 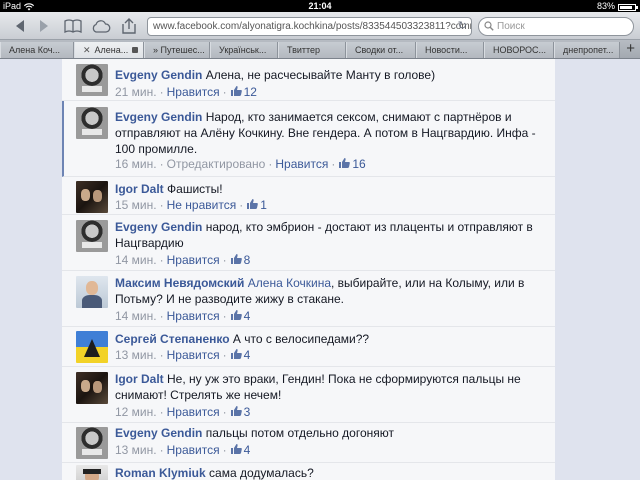 I want to click on book-icon, so click(x=73, y=26).